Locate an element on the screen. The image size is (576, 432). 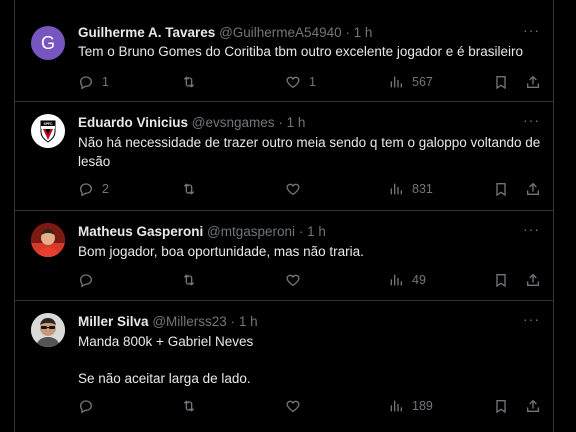
view-count: 49 is located at coordinates (419, 280).